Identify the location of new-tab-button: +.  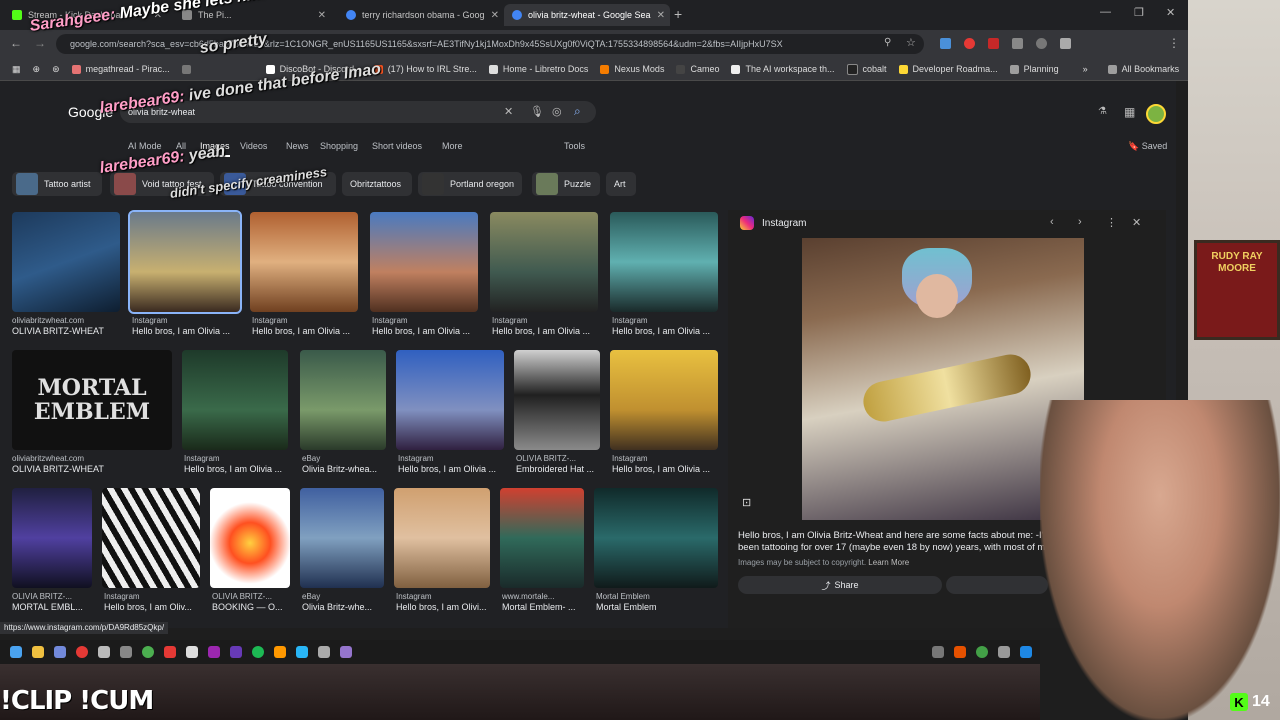
(678, 14).